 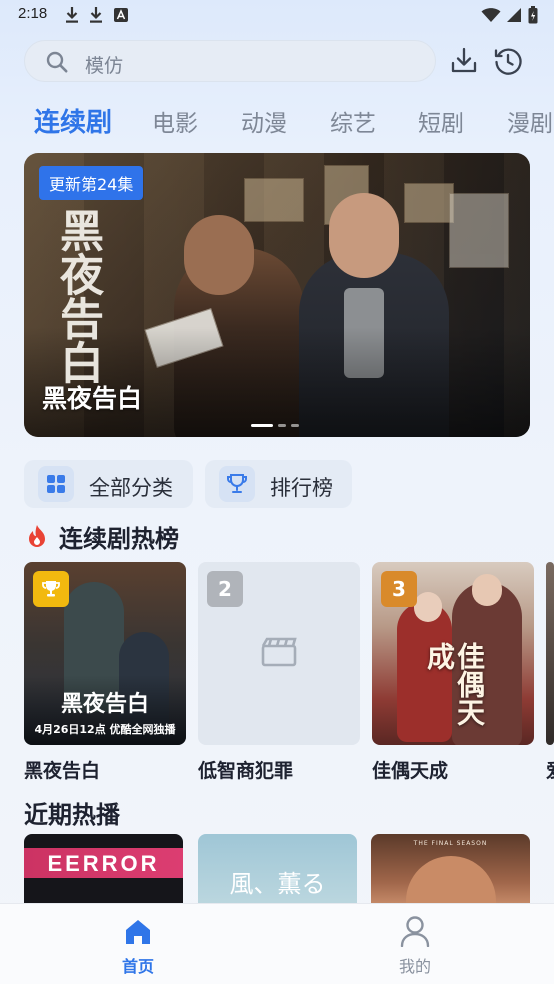 What do you see at coordinates (450, 843) in the screenshot?
I see `poster-caption: THE FINAL SEASON` at bounding box center [450, 843].